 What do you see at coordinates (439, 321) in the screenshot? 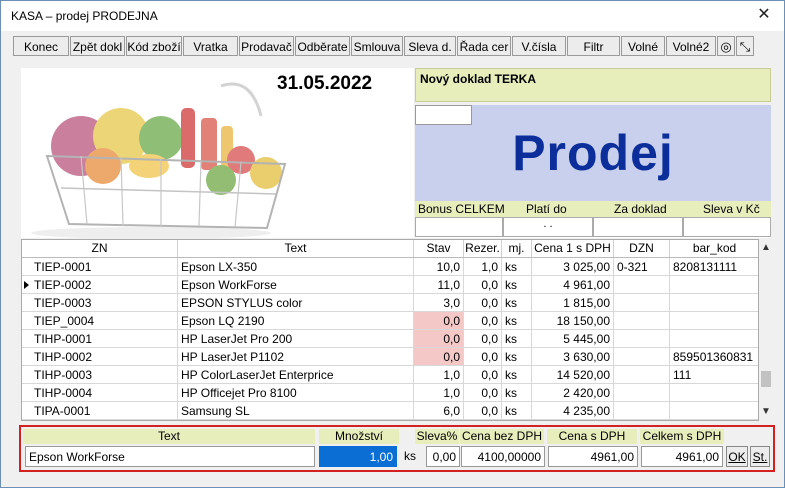
I see `cell-stav: 0,0` at bounding box center [439, 321].